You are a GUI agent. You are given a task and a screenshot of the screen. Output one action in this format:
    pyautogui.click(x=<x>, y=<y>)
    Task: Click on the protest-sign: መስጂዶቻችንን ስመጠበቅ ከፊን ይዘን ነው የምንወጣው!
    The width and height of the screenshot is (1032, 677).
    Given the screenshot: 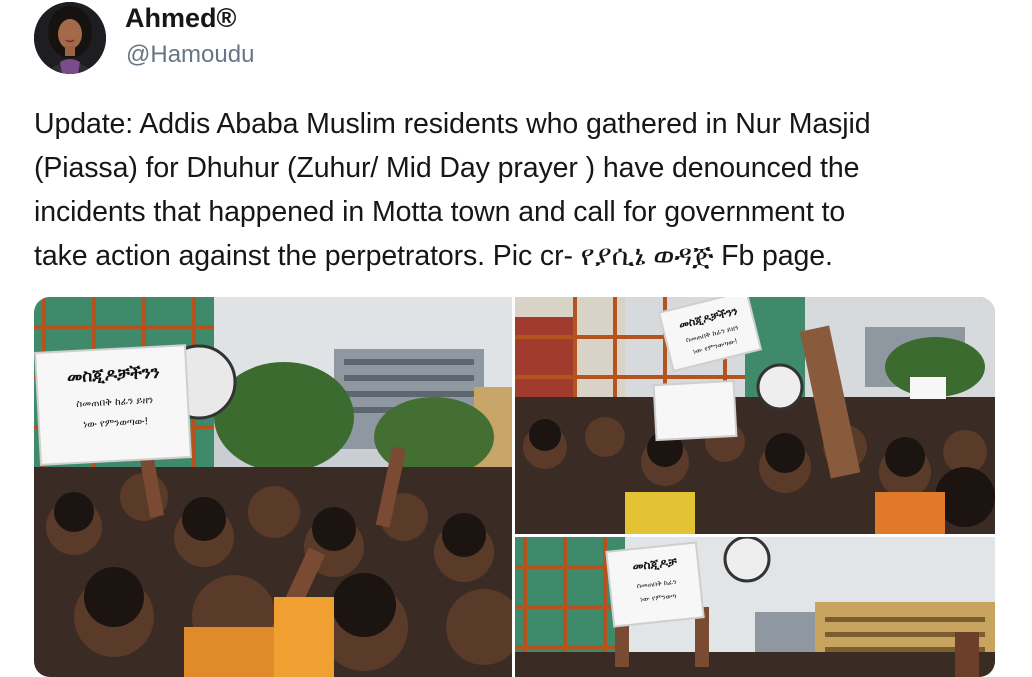 What is the action you would take?
    pyautogui.click(x=114, y=406)
    